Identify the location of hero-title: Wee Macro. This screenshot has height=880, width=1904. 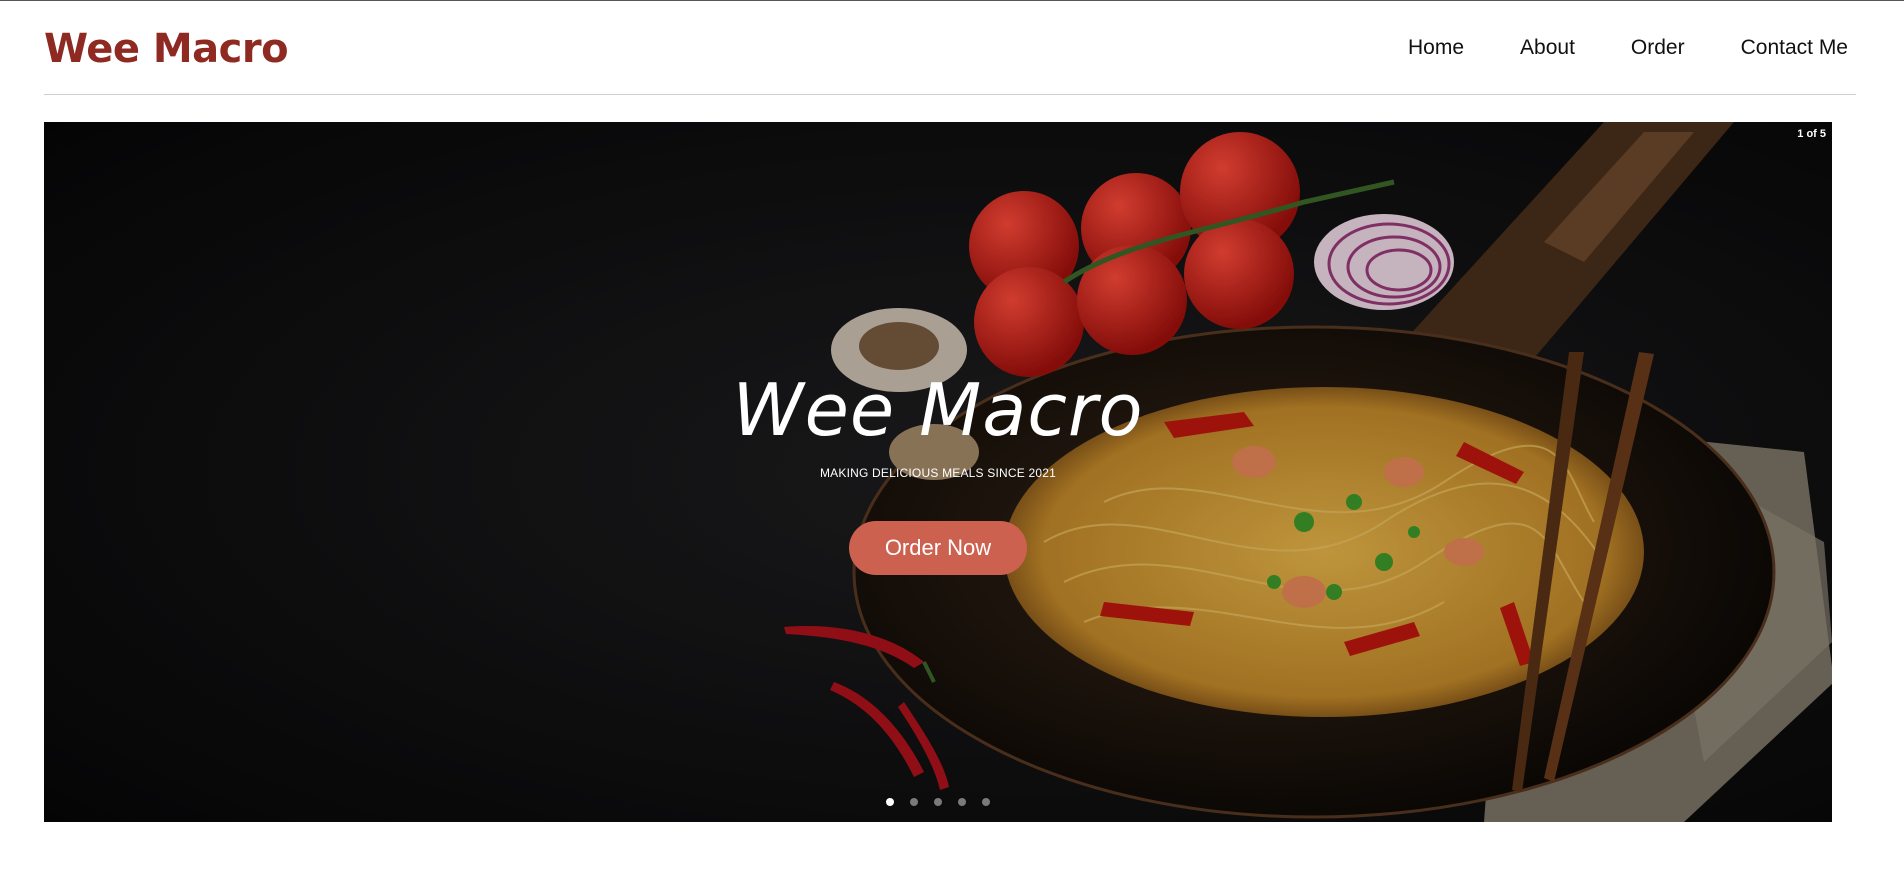
(938, 410).